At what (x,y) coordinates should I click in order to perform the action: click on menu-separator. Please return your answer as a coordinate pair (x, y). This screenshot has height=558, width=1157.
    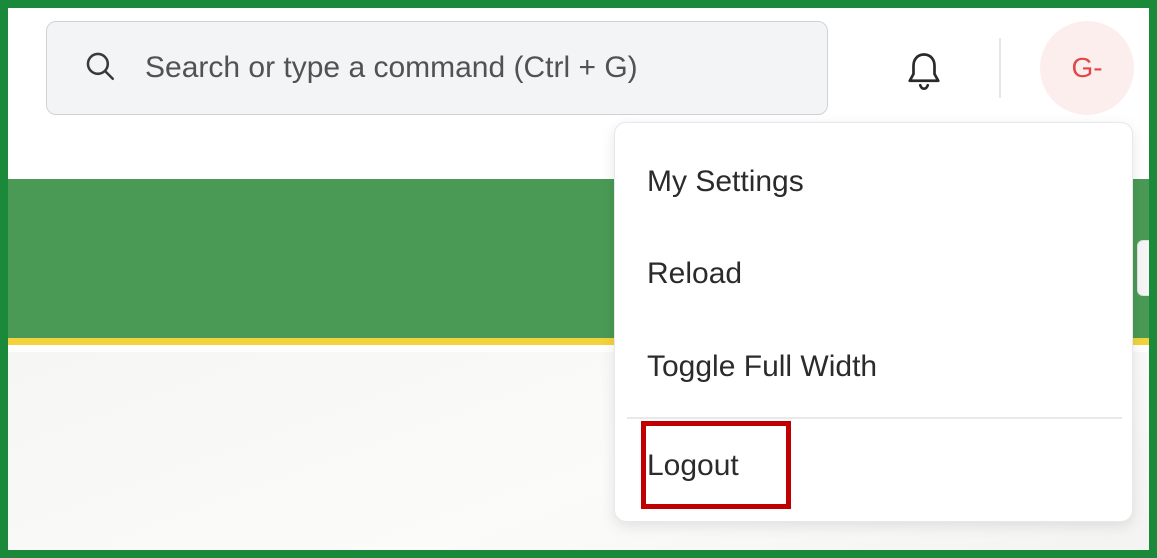
    Looking at the image, I should click on (874, 418).